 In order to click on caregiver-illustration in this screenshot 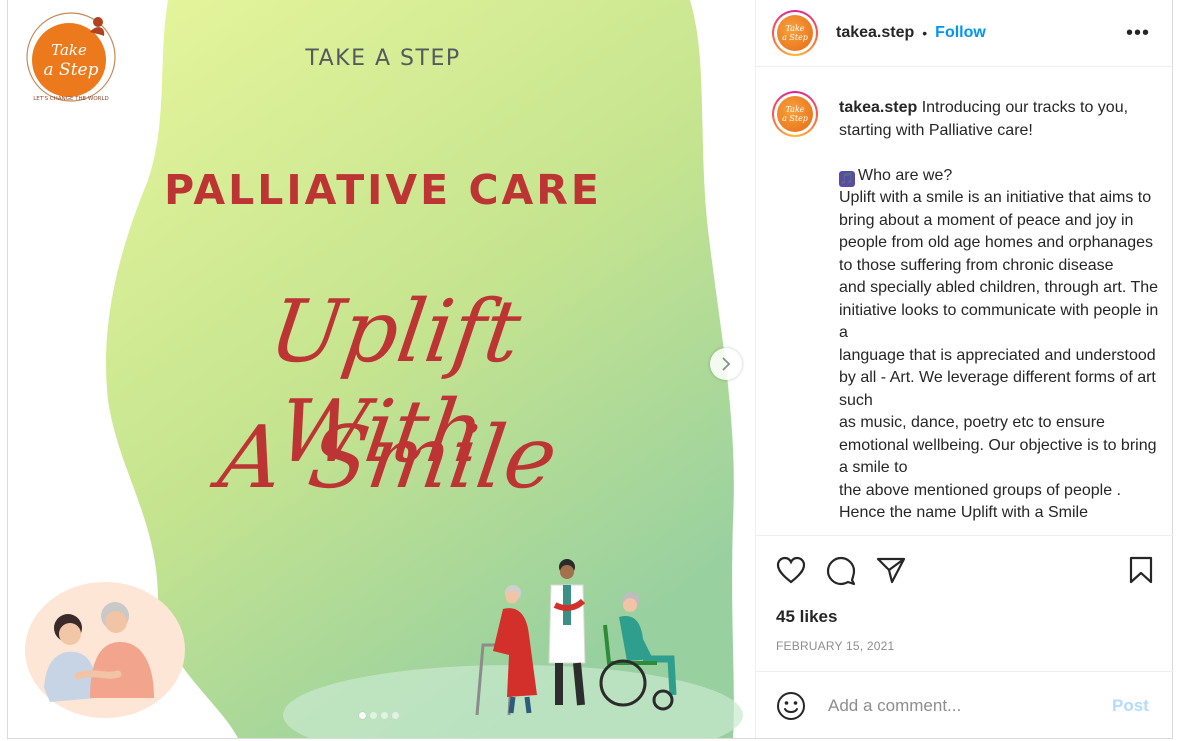, I will do `click(105, 650)`.